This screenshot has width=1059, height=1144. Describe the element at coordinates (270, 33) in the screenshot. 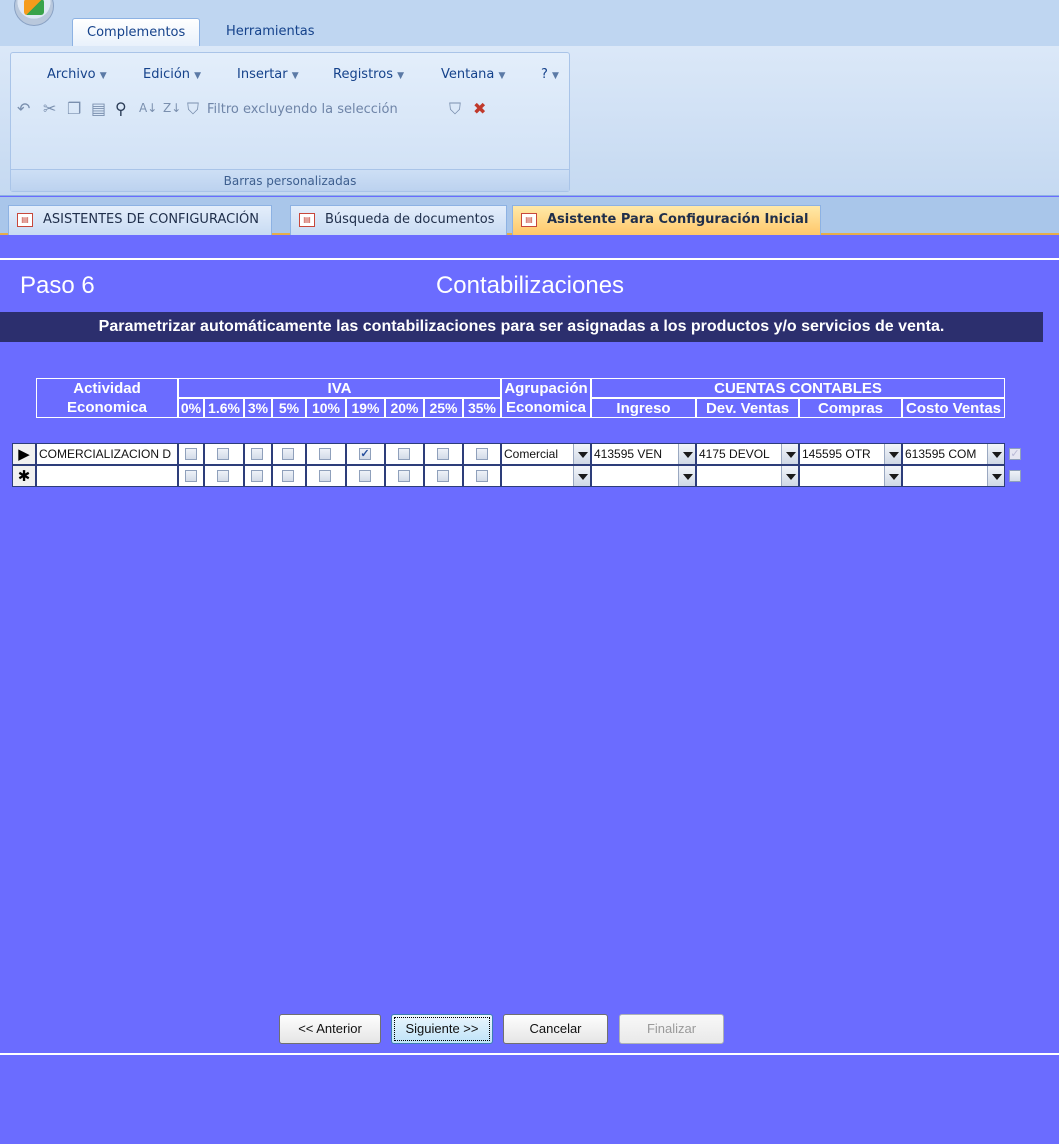

I see `tab-herramientas: Herramientas` at that location.